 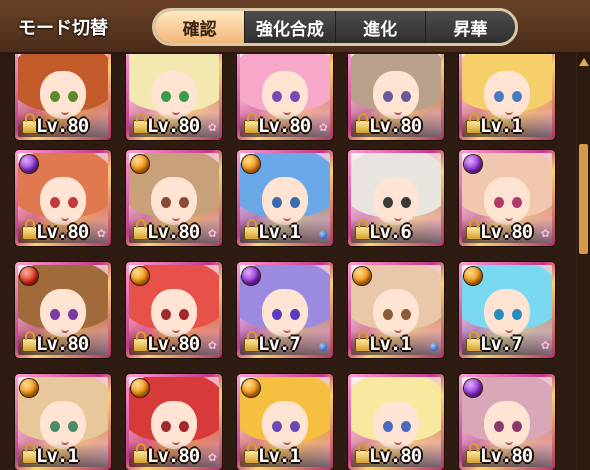 What do you see at coordinates (285, 310) in the screenshot?
I see `character-card: Lv.7` at bounding box center [285, 310].